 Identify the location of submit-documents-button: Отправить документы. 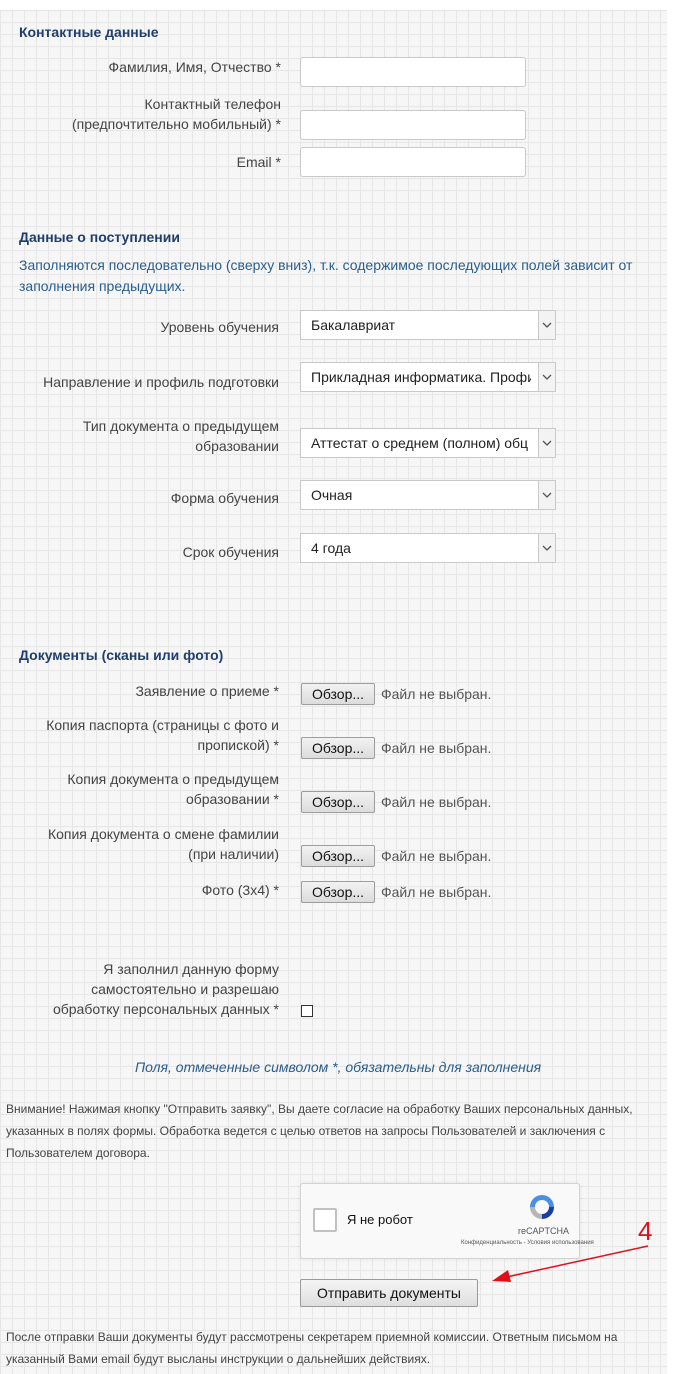
(389, 1293).